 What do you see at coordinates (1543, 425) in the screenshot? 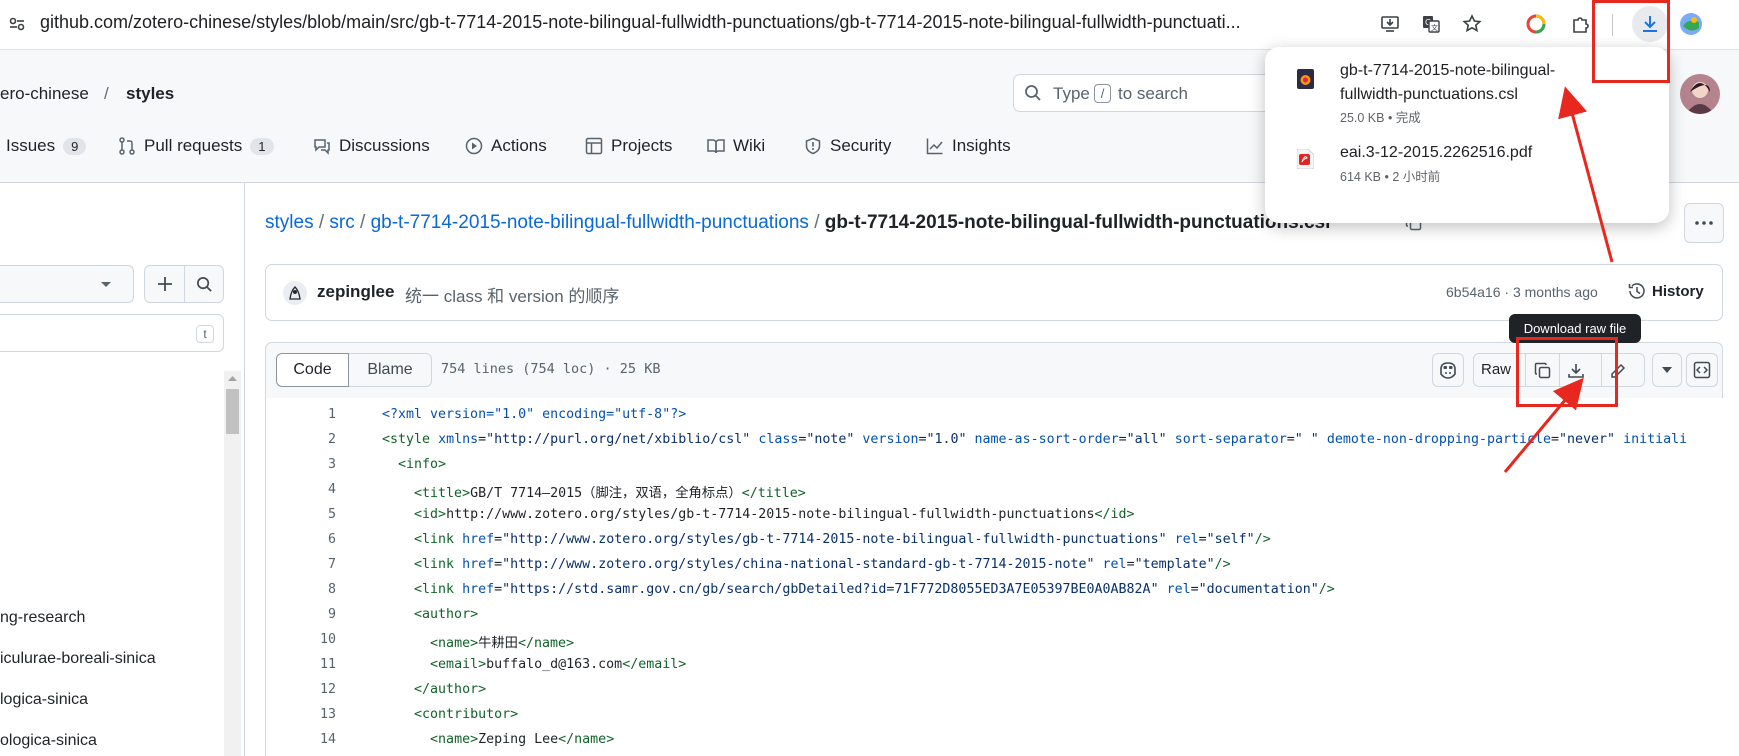
I see `annotation-arrow-to-button` at bounding box center [1543, 425].